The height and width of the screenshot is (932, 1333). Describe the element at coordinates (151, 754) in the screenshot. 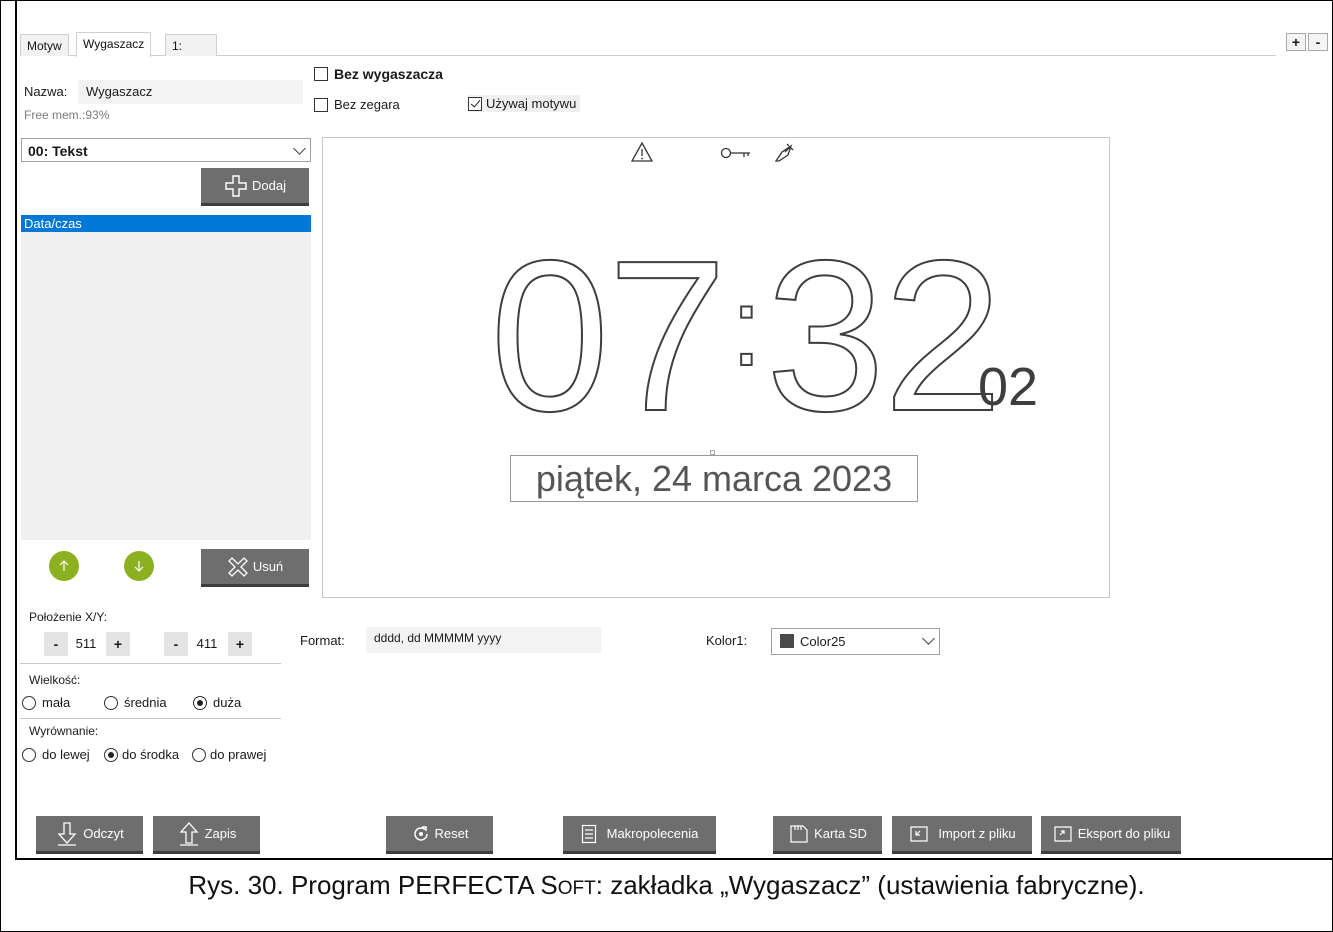

I see `align-center-label: do środka` at that location.